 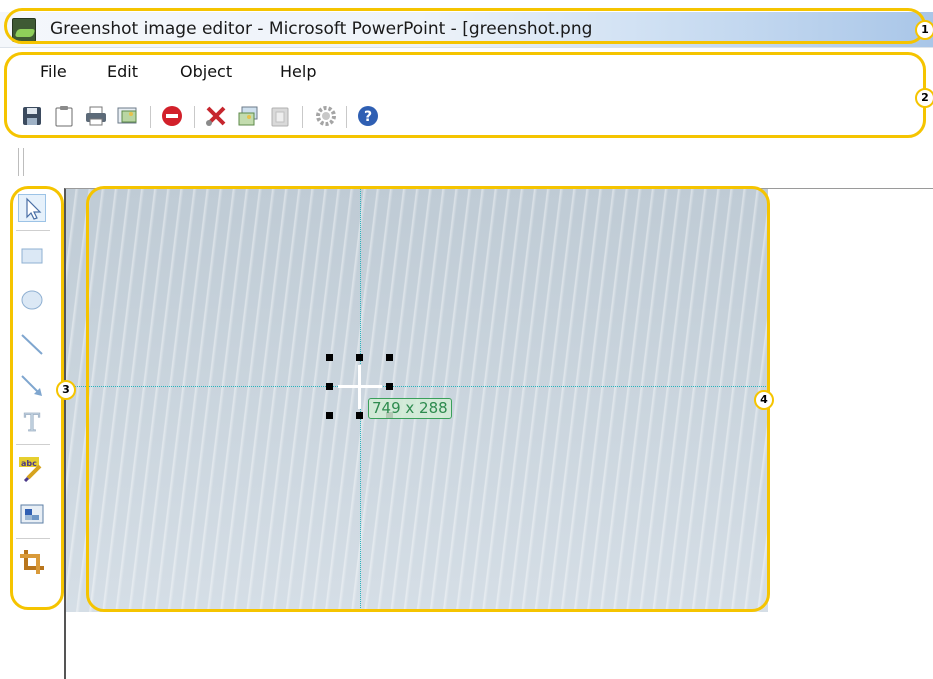 What do you see at coordinates (37, 398) in the screenshot?
I see `callout-tools-panel` at bounding box center [37, 398].